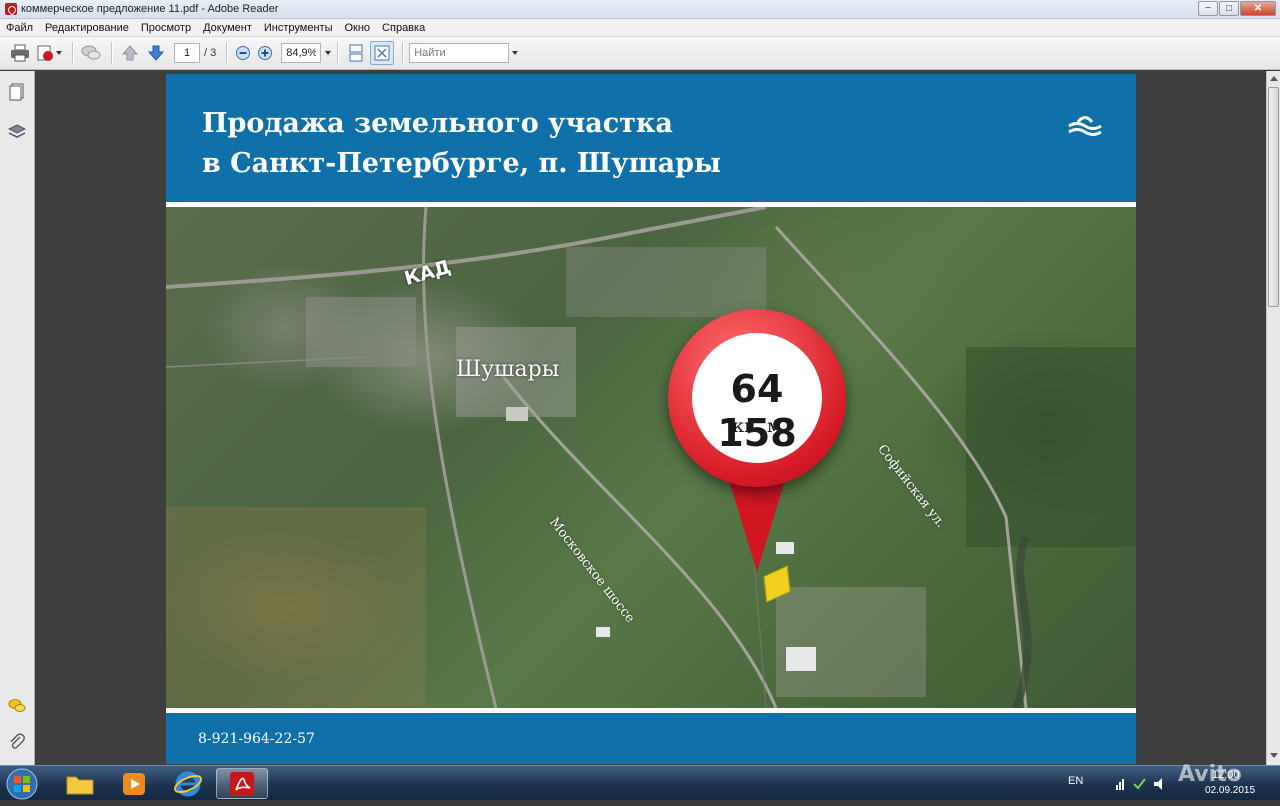 This screenshot has width=1280, height=806. I want to click on zoom-in-button, so click(265, 53).